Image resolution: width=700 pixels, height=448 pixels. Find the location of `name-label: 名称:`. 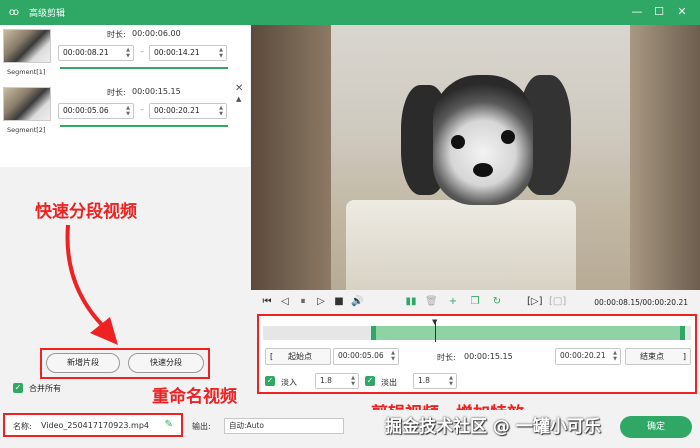

name-label: 名称: is located at coordinates (22, 426).